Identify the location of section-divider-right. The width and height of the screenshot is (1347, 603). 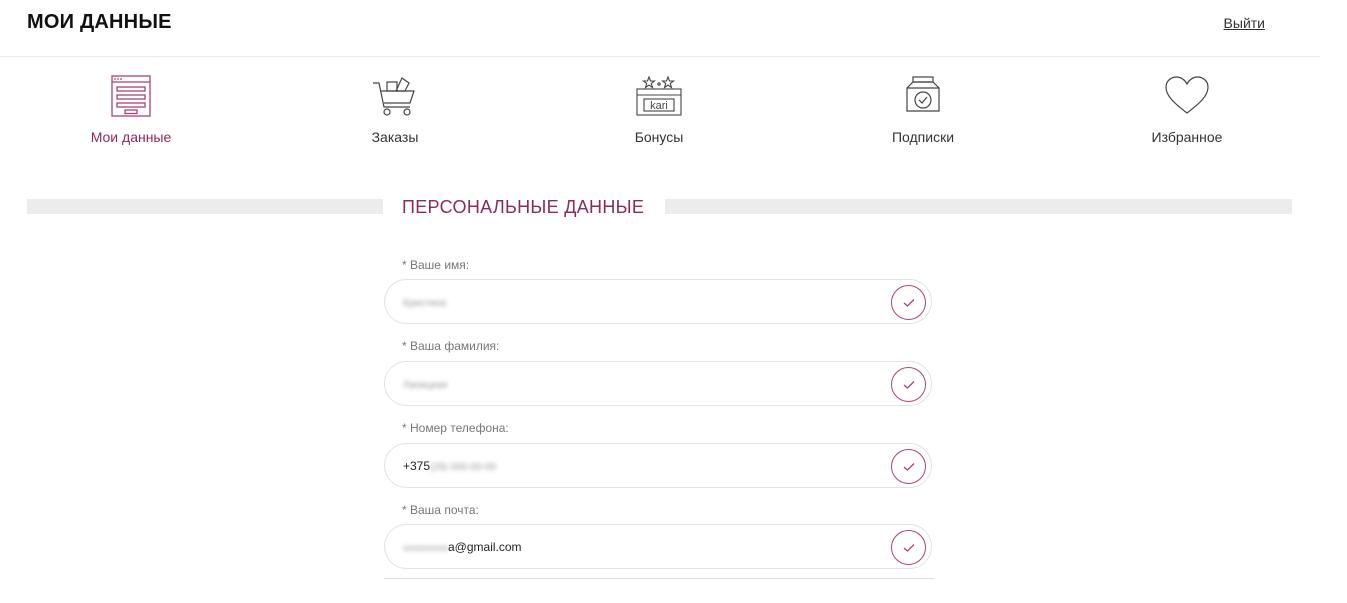
(978, 206).